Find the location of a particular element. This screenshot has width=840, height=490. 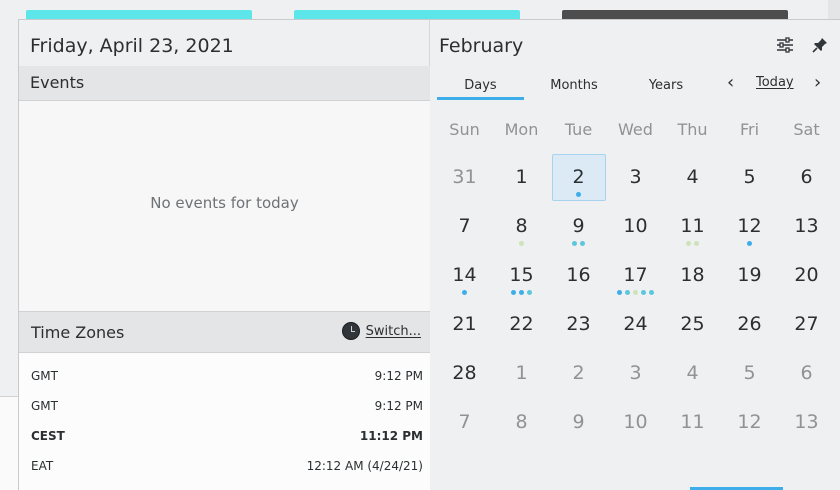

day-number: 11 is located at coordinates (692, 422).